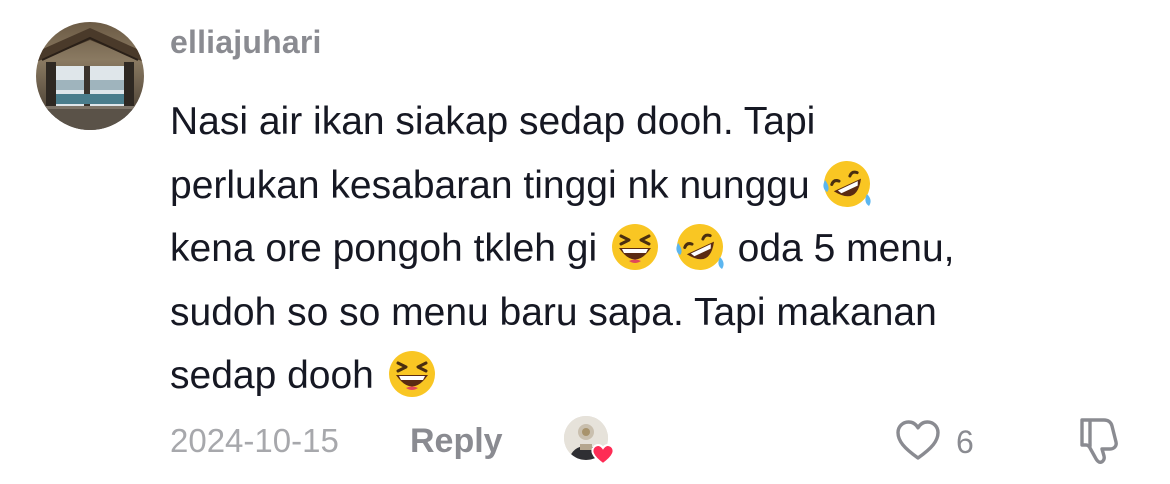 This screenshot has width=1170, height=484. What do you see at coordinates (589, 441) in the screenshot?
I see `creator-liked-heart-icon` at bounding box center [589, 441].